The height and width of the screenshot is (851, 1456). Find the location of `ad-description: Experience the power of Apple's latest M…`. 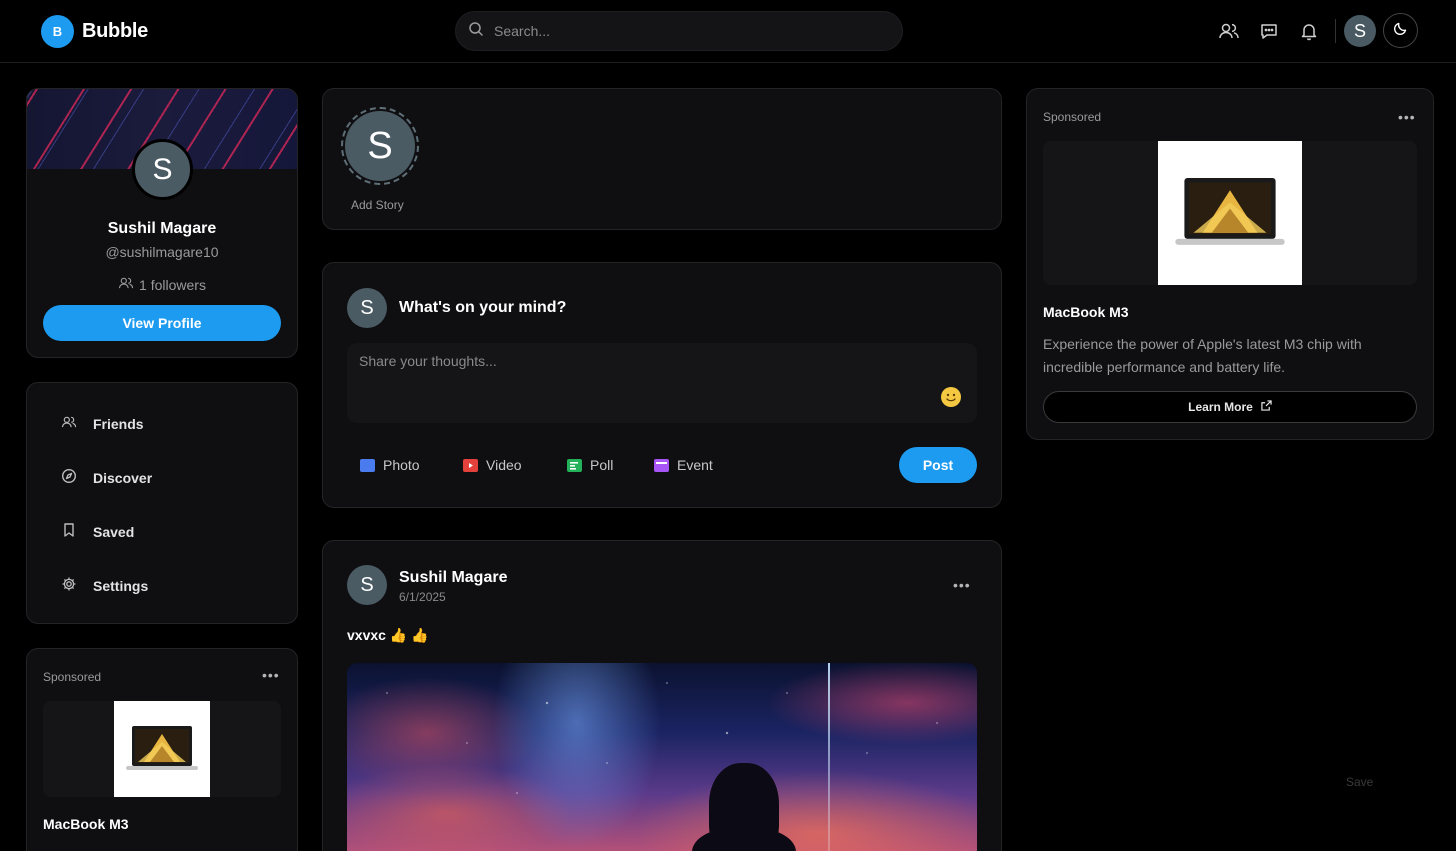

ad-description: Experience the power of Apple's latest M… is located at coordinates (1202, 355).